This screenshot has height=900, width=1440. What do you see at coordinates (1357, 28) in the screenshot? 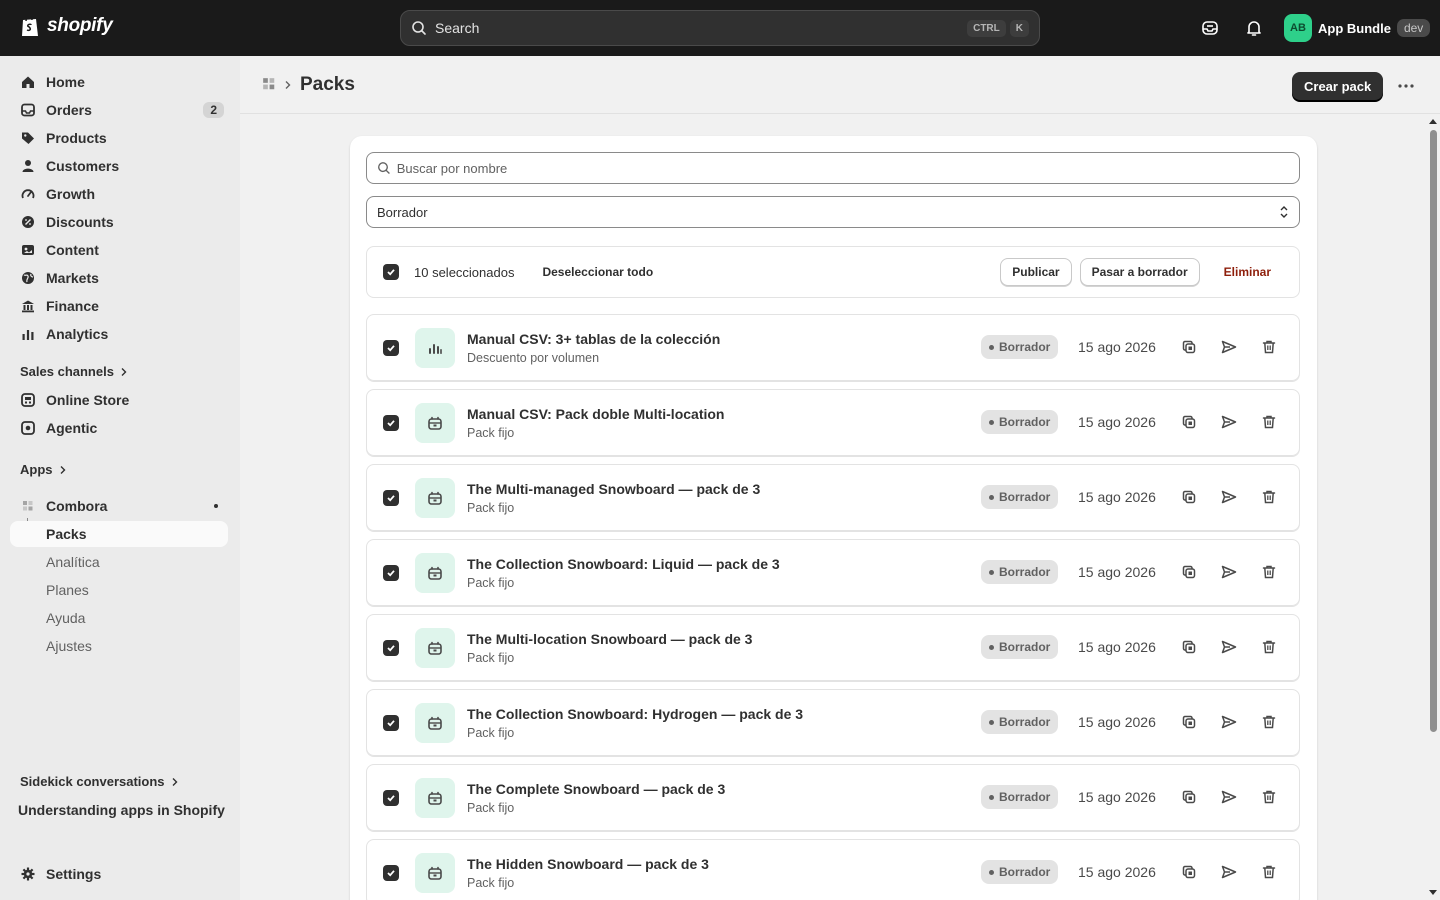
I see `store-switcher: AB App Bundle dev` at bounding box center [1357, 28].